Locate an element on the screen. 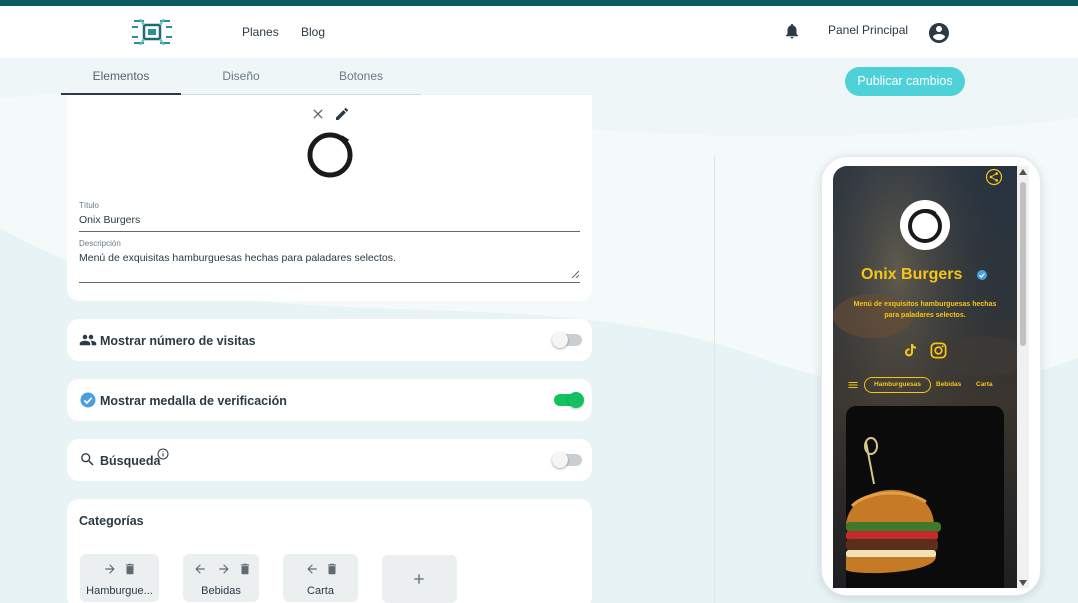 This screenshot has height=603, width=1078. scroll-down-icon is located at coordinates (1023, 583).